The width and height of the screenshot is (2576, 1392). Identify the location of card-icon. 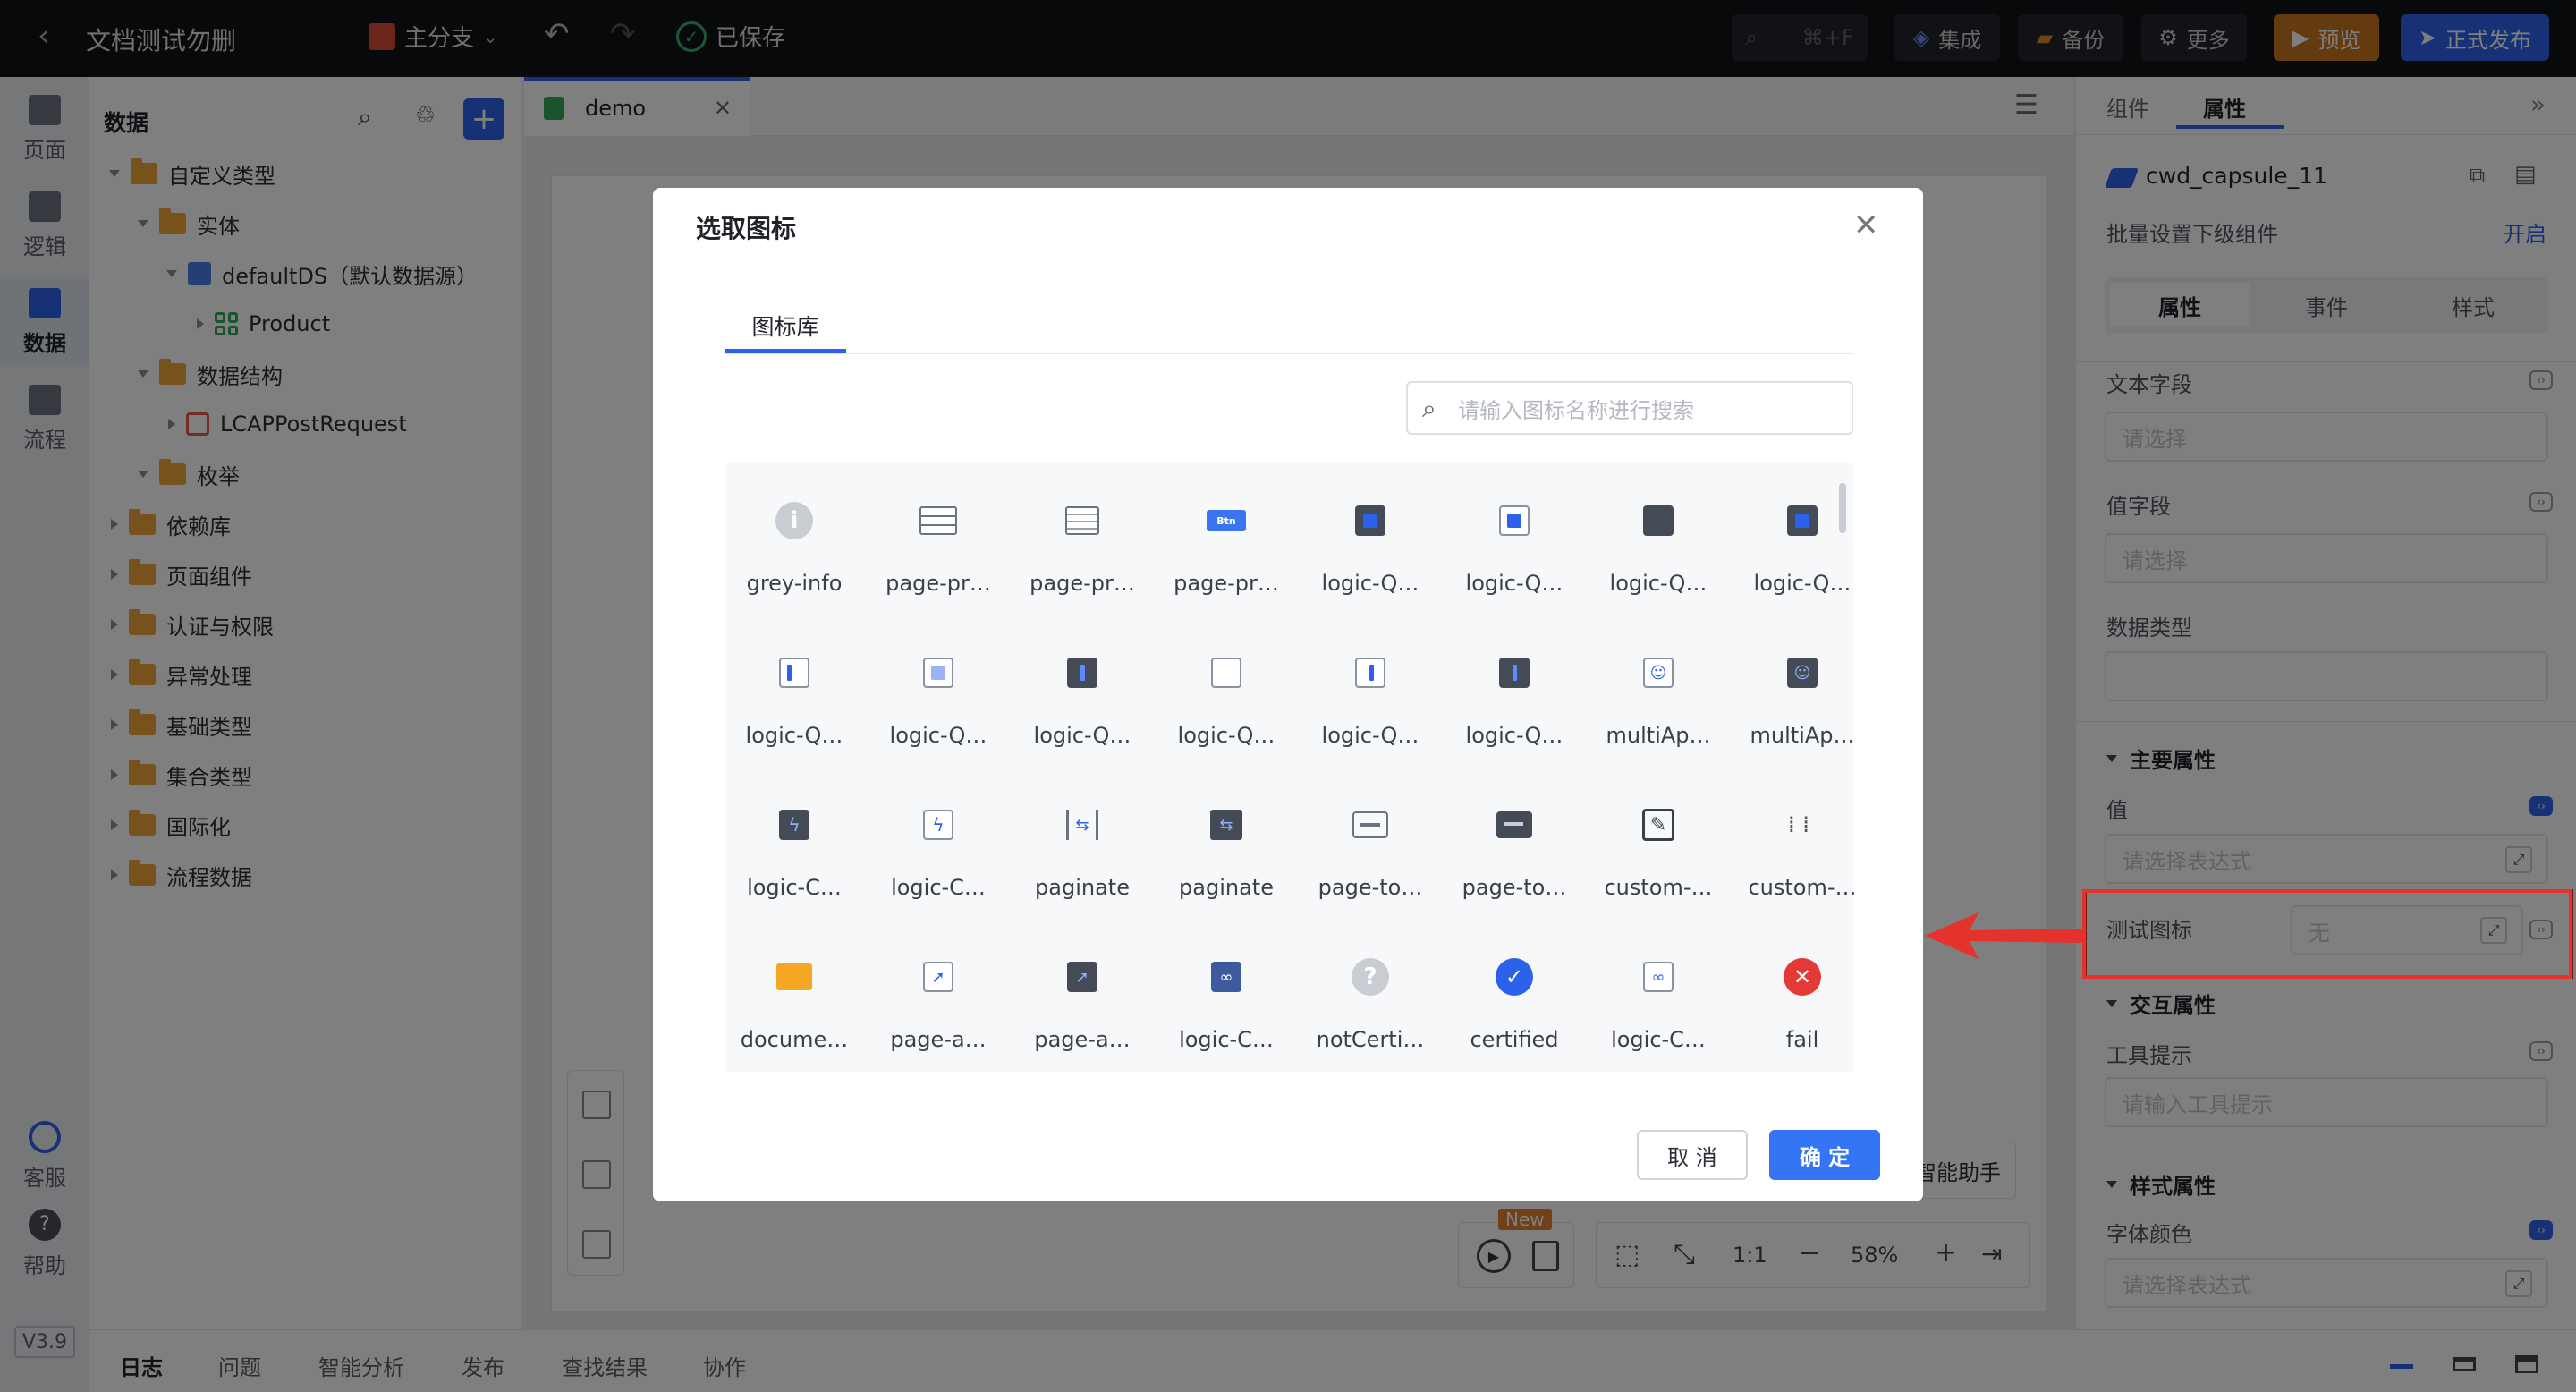
(1514, 825).